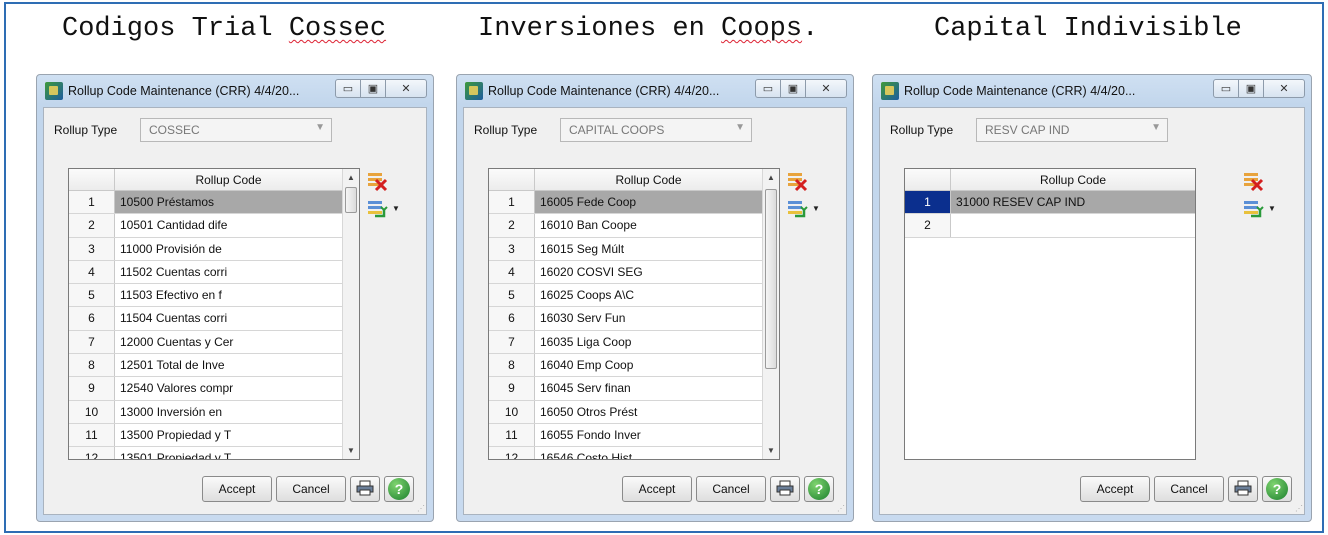 The height and width of the screenshot is (535, 1328). I want to click on rollup-code-cell, so click(1073, 225).